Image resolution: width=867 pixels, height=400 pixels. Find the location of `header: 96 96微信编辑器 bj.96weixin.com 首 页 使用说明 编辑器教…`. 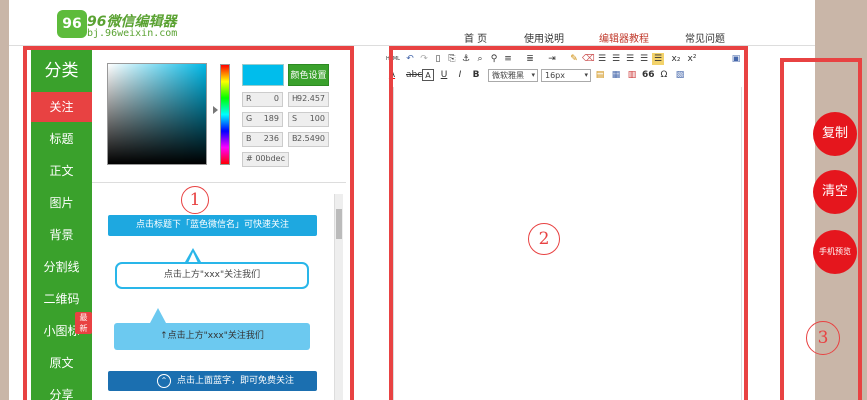

header: 96 96微信编辑器 bj.96weixin.com 首 页 使用说明 编辑器教… is located at coordinates (412, 23).